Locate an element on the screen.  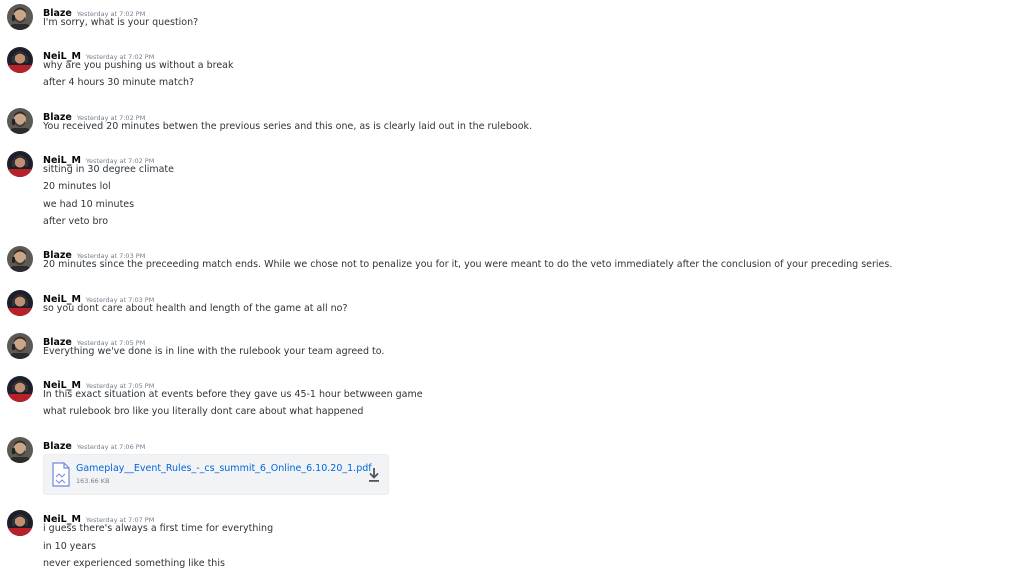
message-header: Blaze Yesterday at 7:06 PM is located at coordinates (94, 444).